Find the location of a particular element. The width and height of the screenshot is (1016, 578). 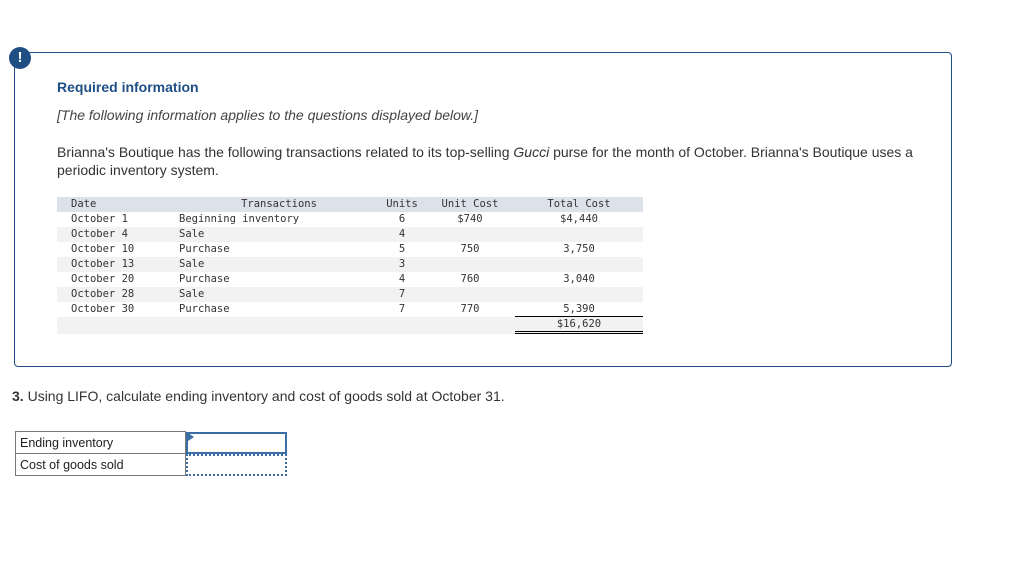

header-unit-cost: Unit Cost is located at coordinates (470, 204).